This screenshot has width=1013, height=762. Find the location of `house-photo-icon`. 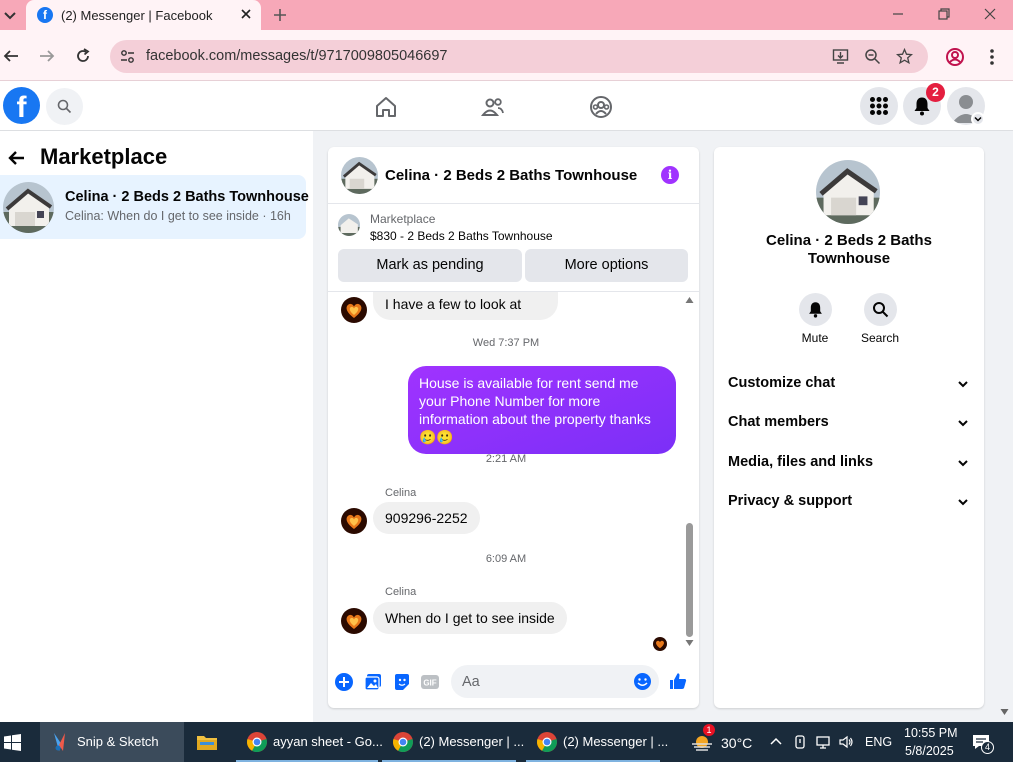

house-photo-icon is located at coordinates (359, 175).